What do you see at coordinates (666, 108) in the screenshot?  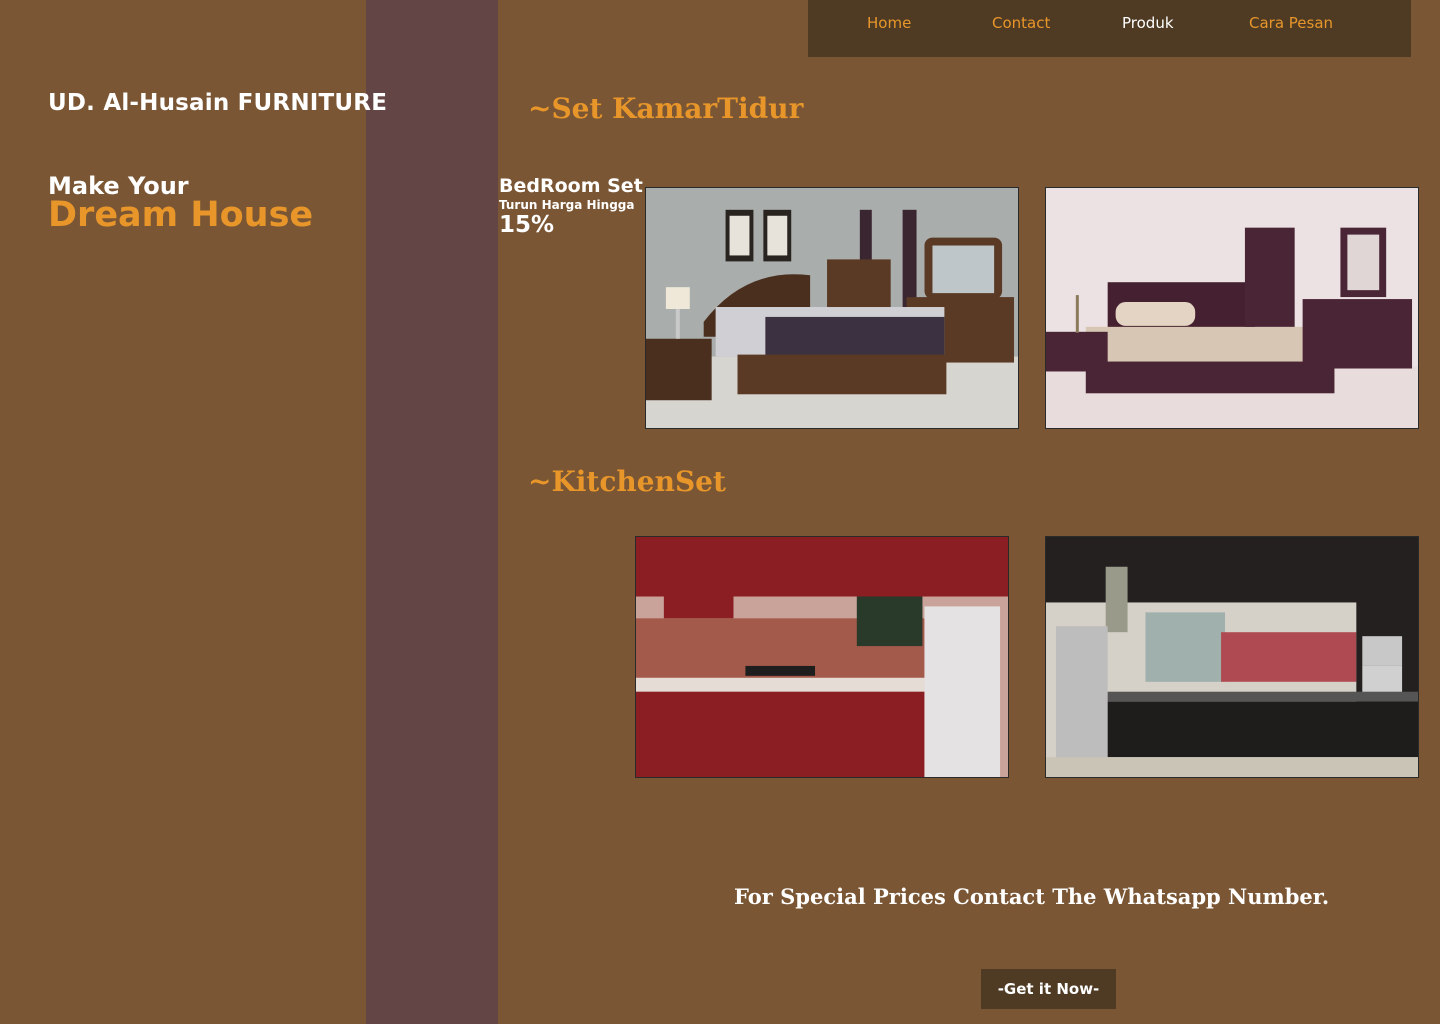 I see `bedroom-section-title: ~Set KamarTidur` at bounding box center [666, 108].